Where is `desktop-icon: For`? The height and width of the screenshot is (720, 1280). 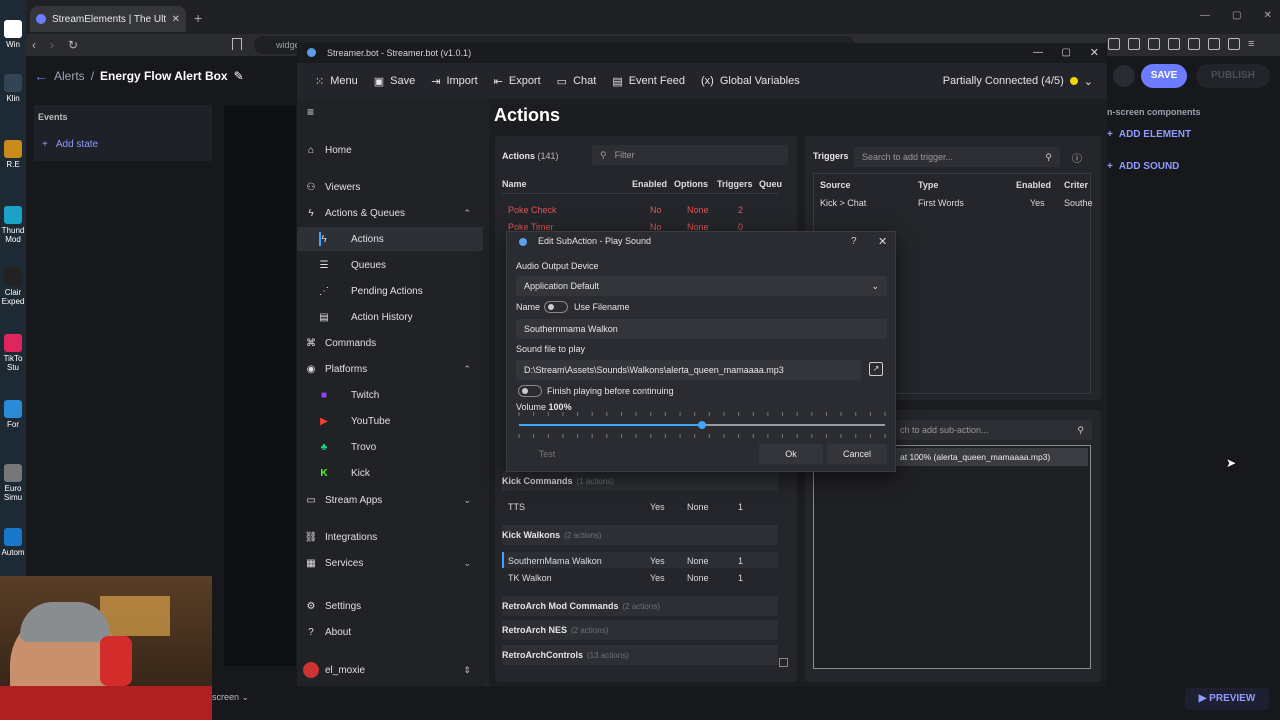
desktop-icon: For is located at coordinates (13, 414).